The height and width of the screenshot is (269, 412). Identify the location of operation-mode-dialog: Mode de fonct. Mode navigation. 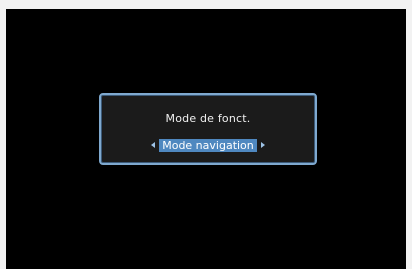
(208, 129).